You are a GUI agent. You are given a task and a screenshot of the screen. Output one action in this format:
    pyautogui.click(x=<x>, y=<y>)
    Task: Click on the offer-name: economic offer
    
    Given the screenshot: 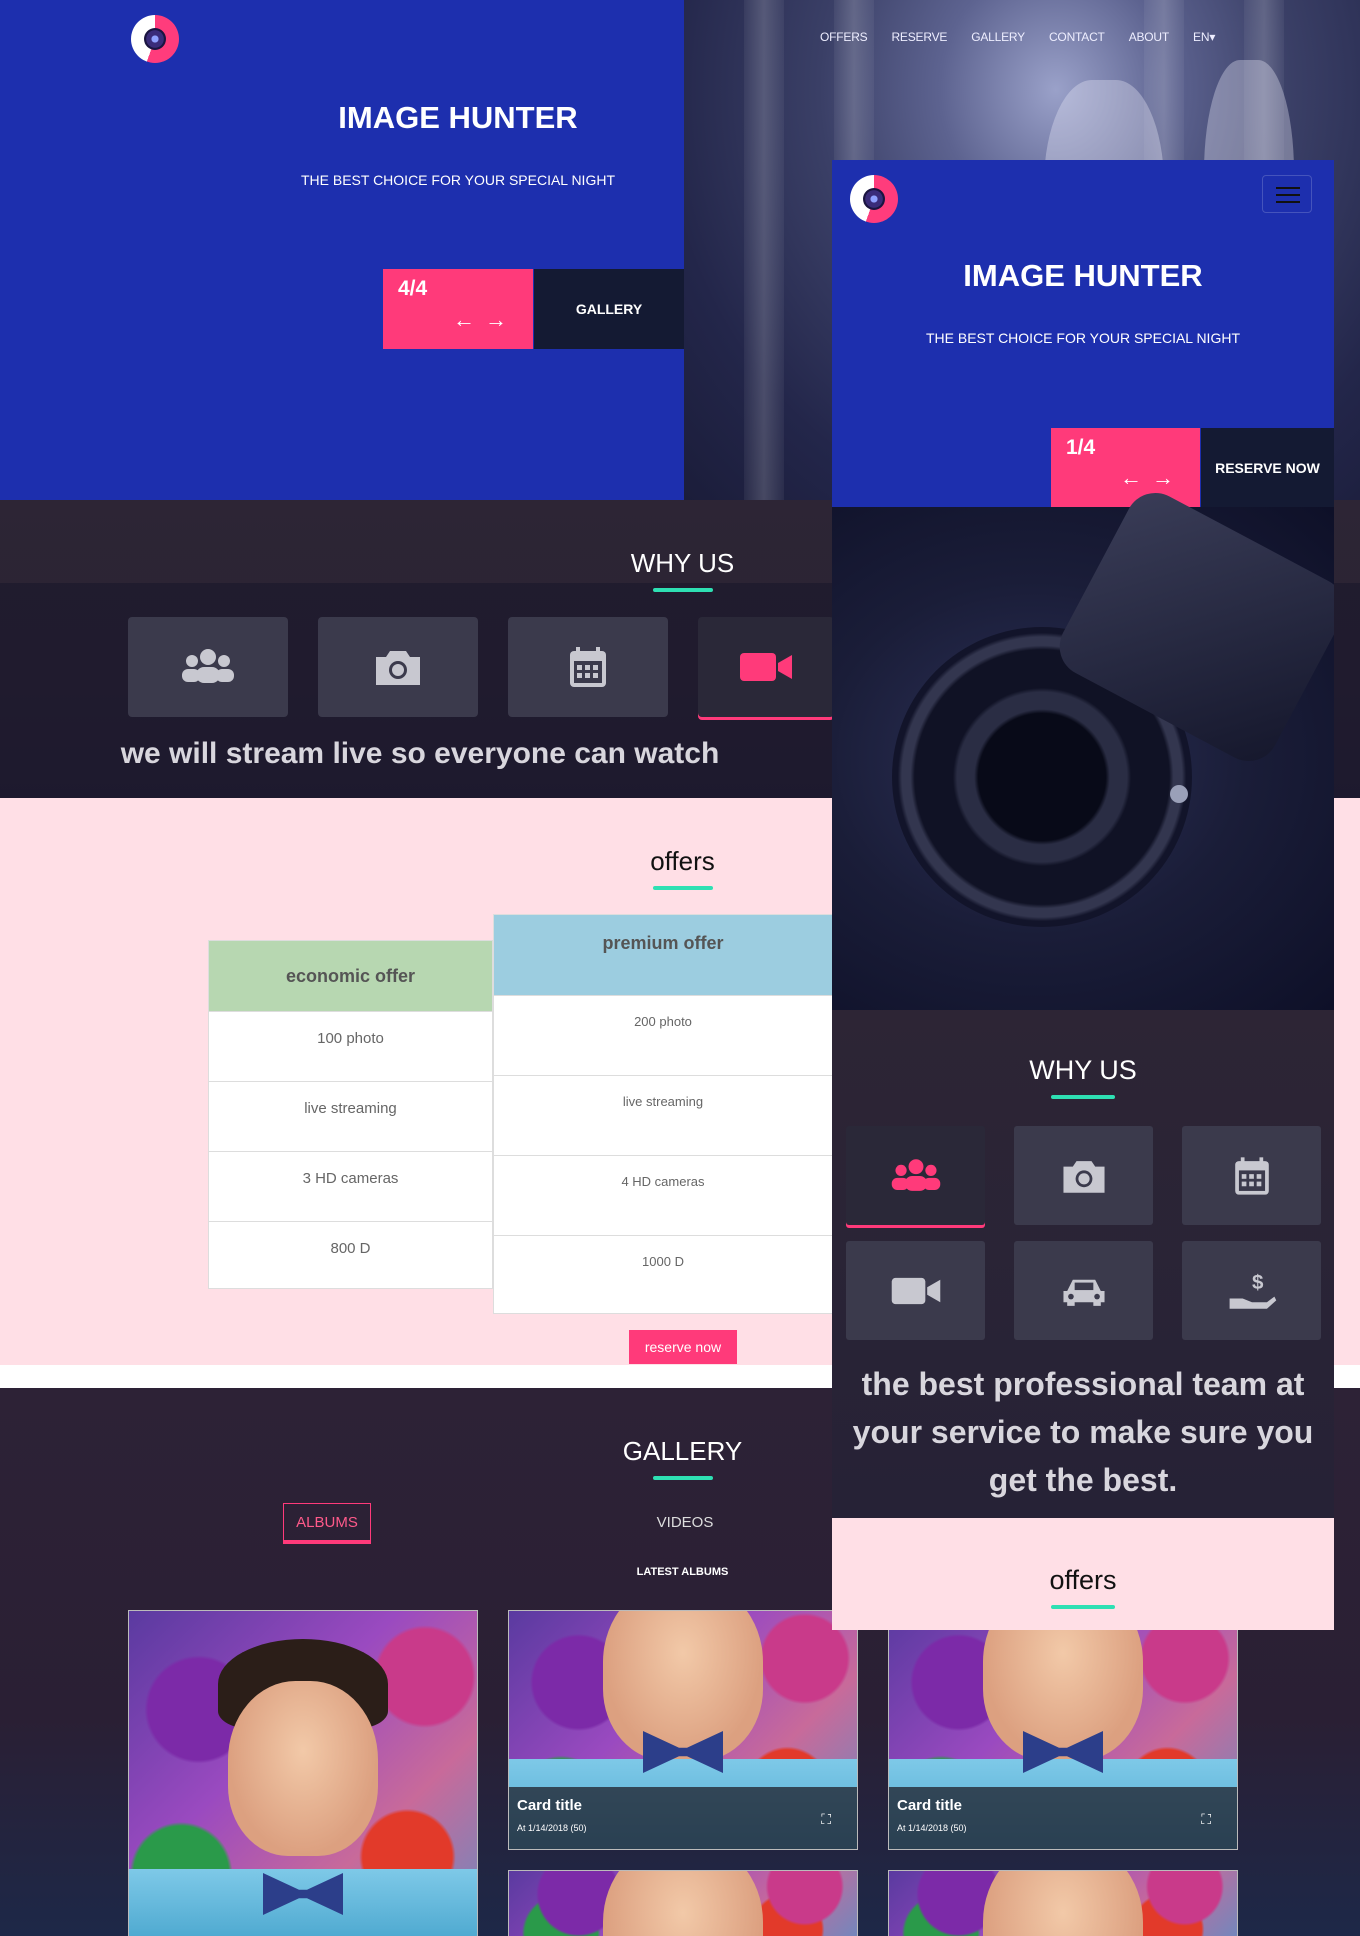 What is the action you would take?
    pyautogui.click(x=350, y=976)
    